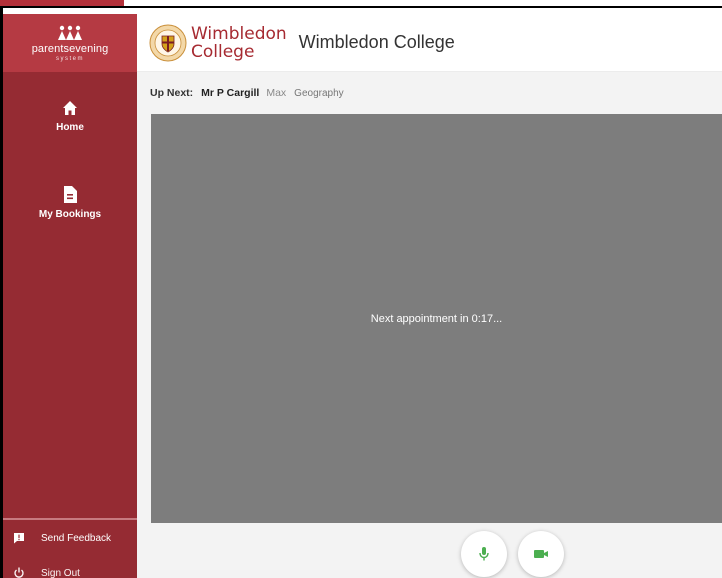 The width and height of the screenshot is (722, 578). I want to click on up-next-subject: Geography, so click(319, 93).